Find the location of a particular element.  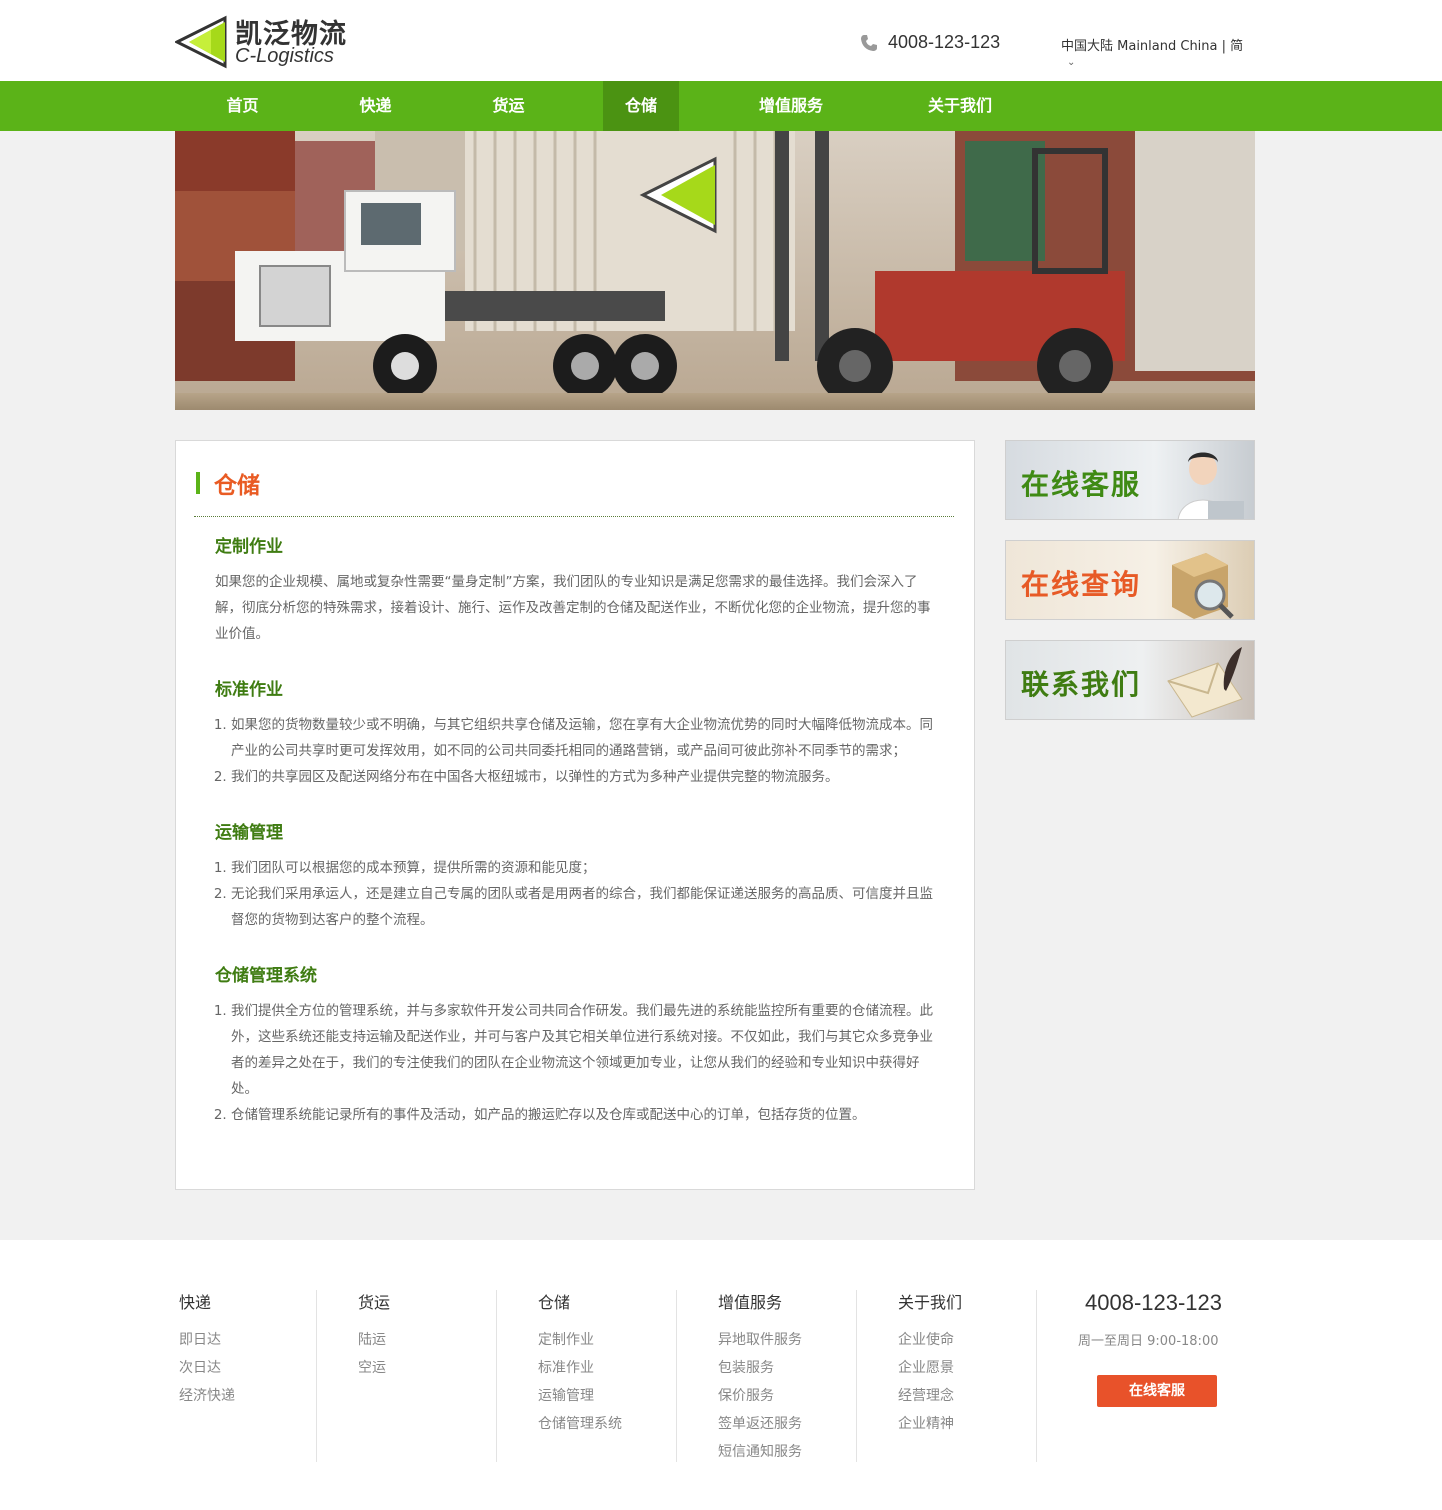

footer-col-value-added: 增值服务 异地取件服务 包装服务 保价服务 签单返还服务 短信通知服务 is located at coordinates (760, 1378).